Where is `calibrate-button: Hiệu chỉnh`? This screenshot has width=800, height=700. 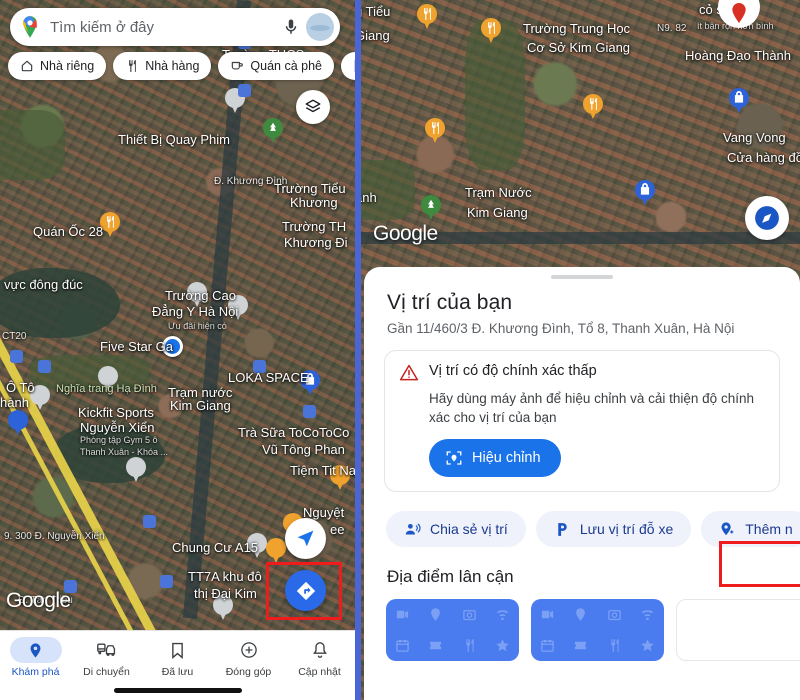
calibrate-button: Hiệu chỉnh is located at coordinates (495, 458).